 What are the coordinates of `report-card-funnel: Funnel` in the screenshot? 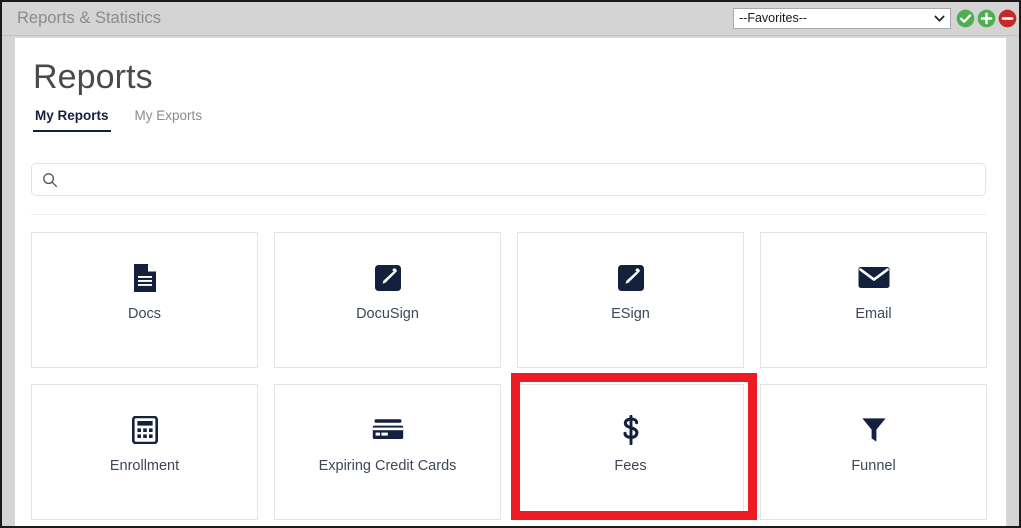 It's located at (873, 452).